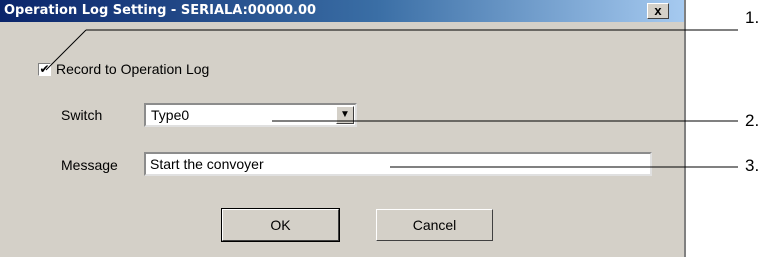 The image size is (768, 257). I want to click on callout-1: 1., so click(752, 17).